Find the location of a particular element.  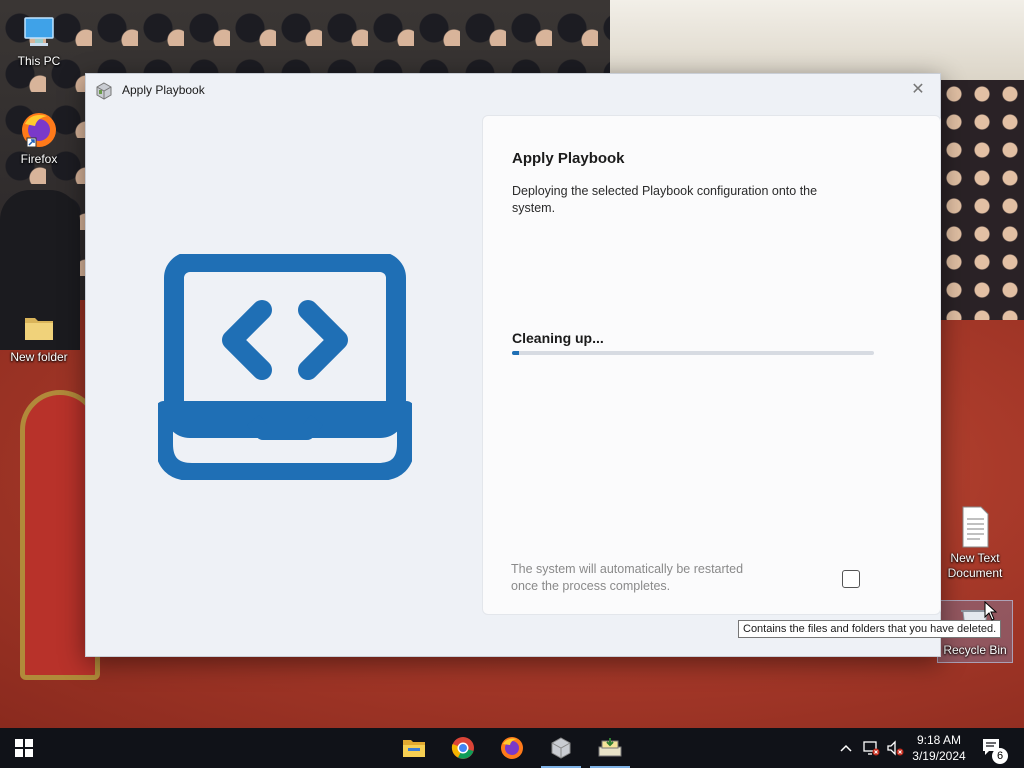

text-document-icon is located at coordinates (975, 527).